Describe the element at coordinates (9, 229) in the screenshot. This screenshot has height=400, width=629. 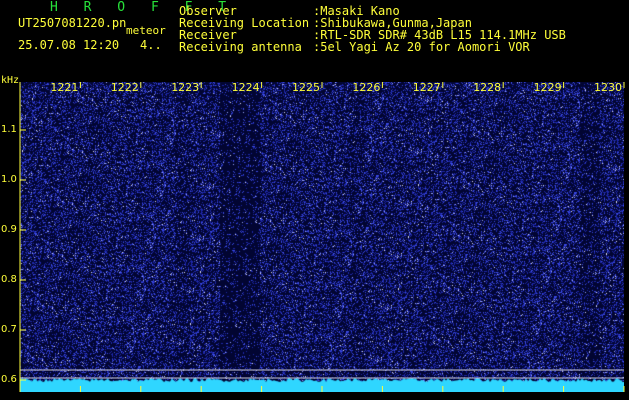
I see `y-tick-label: 0.9` at that location.